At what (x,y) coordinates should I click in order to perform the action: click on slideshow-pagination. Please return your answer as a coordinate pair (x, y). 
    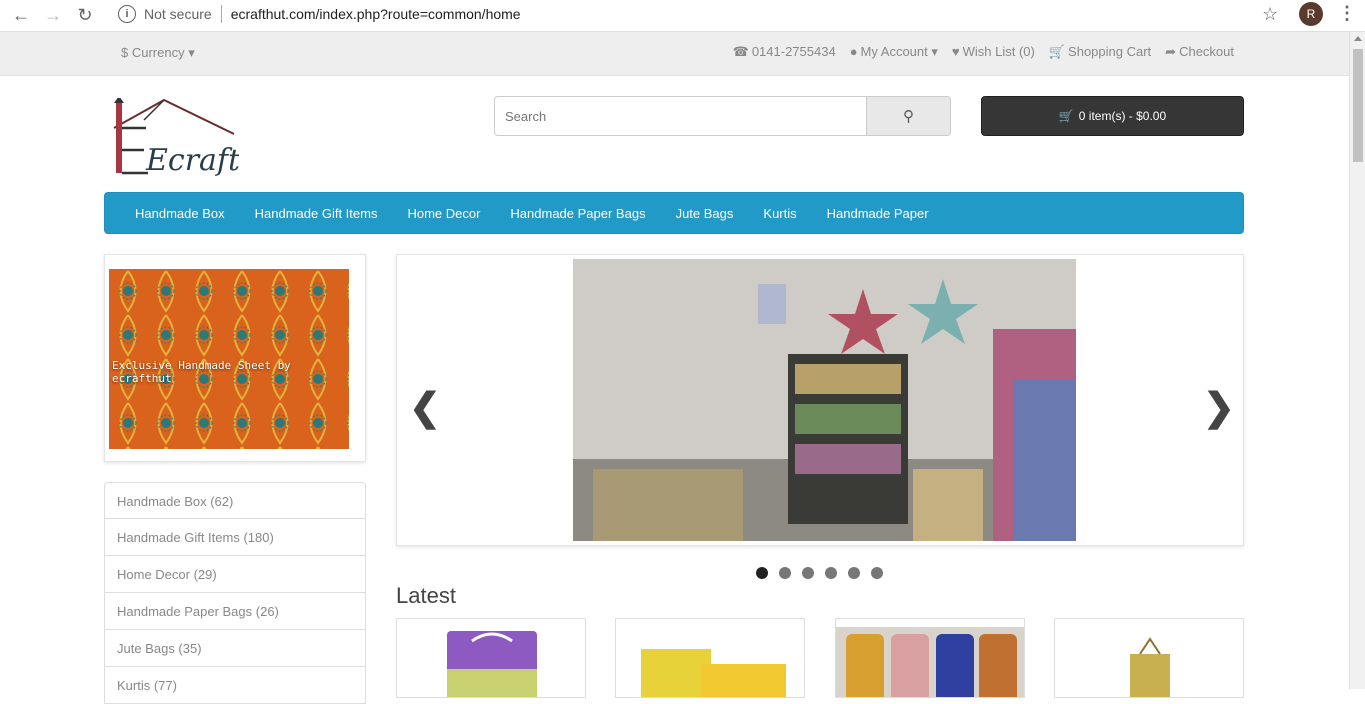
    Looking at the image, I should click on (819, 573).